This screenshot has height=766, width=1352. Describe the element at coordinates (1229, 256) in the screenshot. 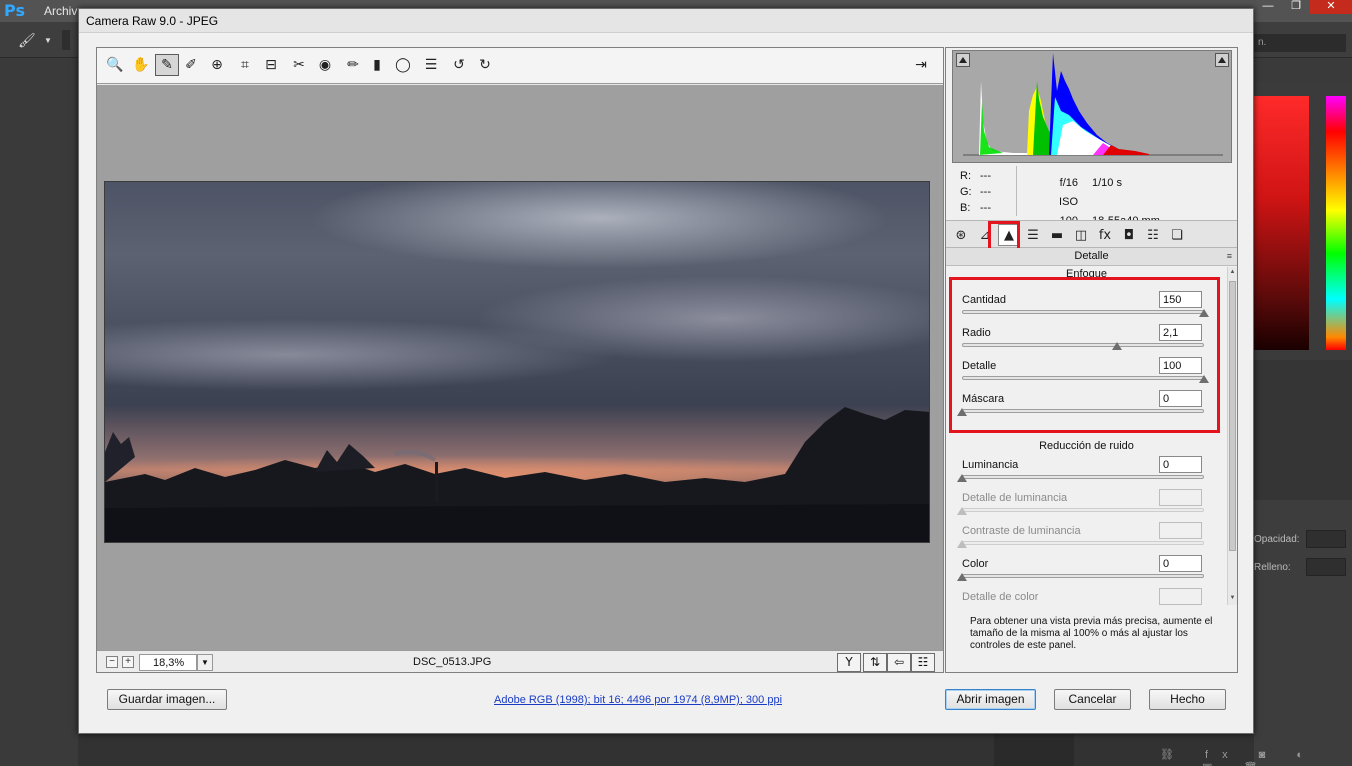

I see `panel-menu-icon: ≡` at that location.